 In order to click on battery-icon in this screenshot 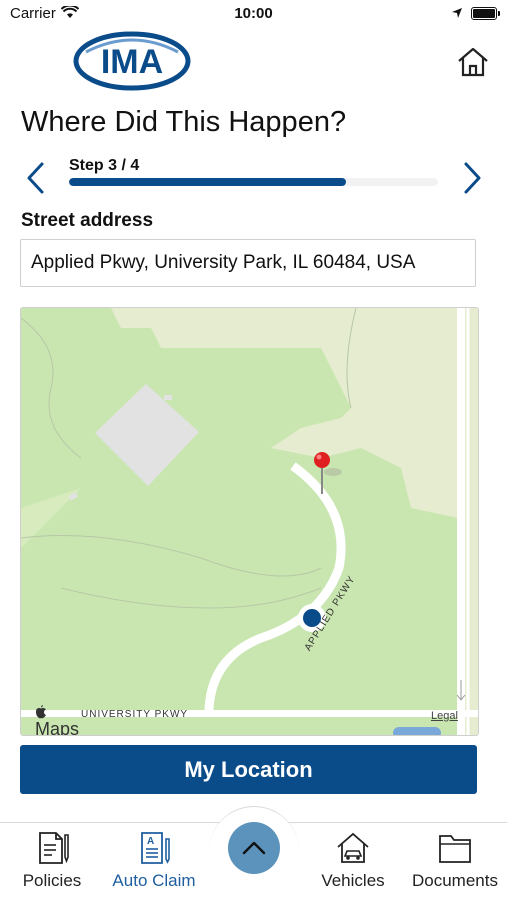, I will do `click(485, 13)`.